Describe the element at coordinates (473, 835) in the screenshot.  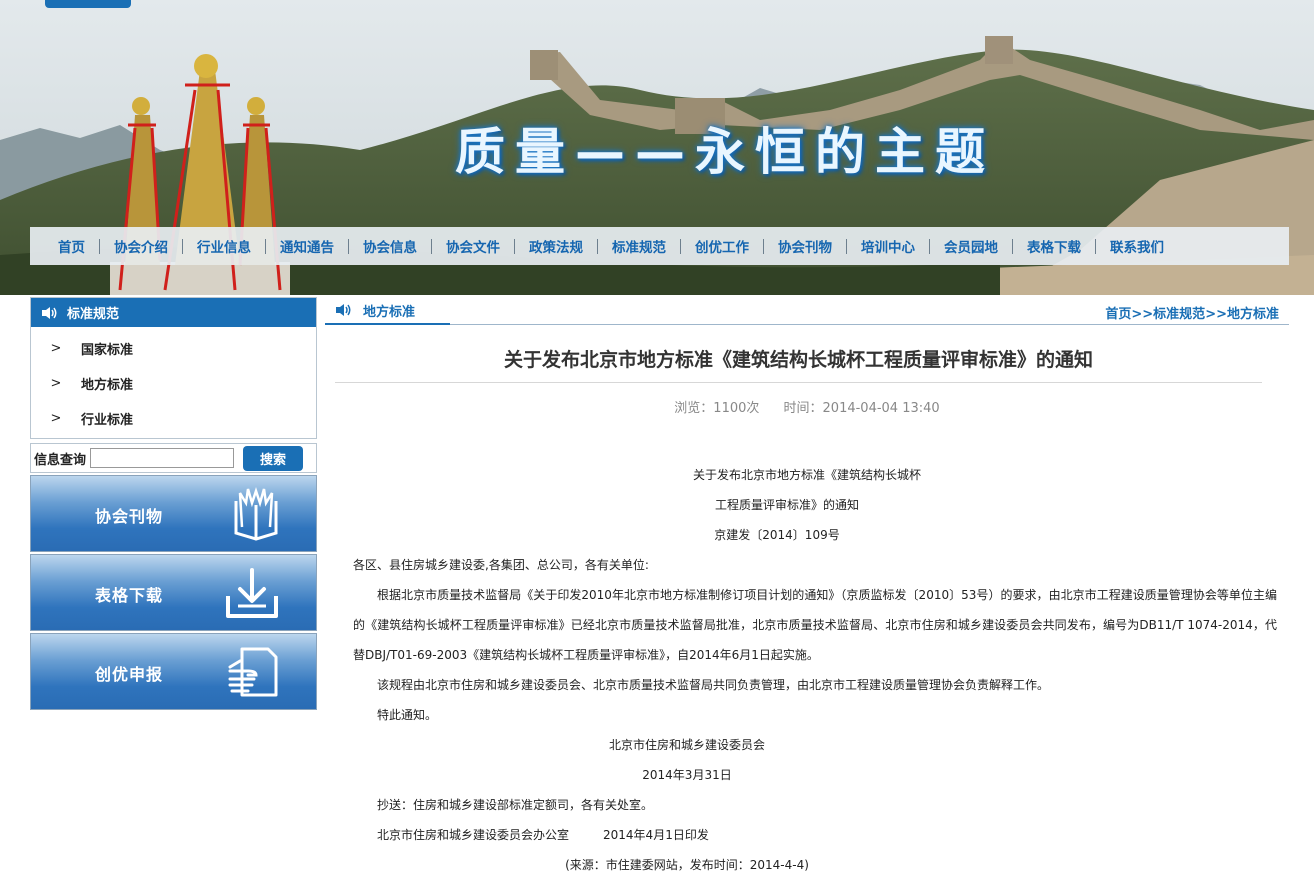
I see `doc-issuer: 北京市住房和城乡建设委员会办公室` at that location.